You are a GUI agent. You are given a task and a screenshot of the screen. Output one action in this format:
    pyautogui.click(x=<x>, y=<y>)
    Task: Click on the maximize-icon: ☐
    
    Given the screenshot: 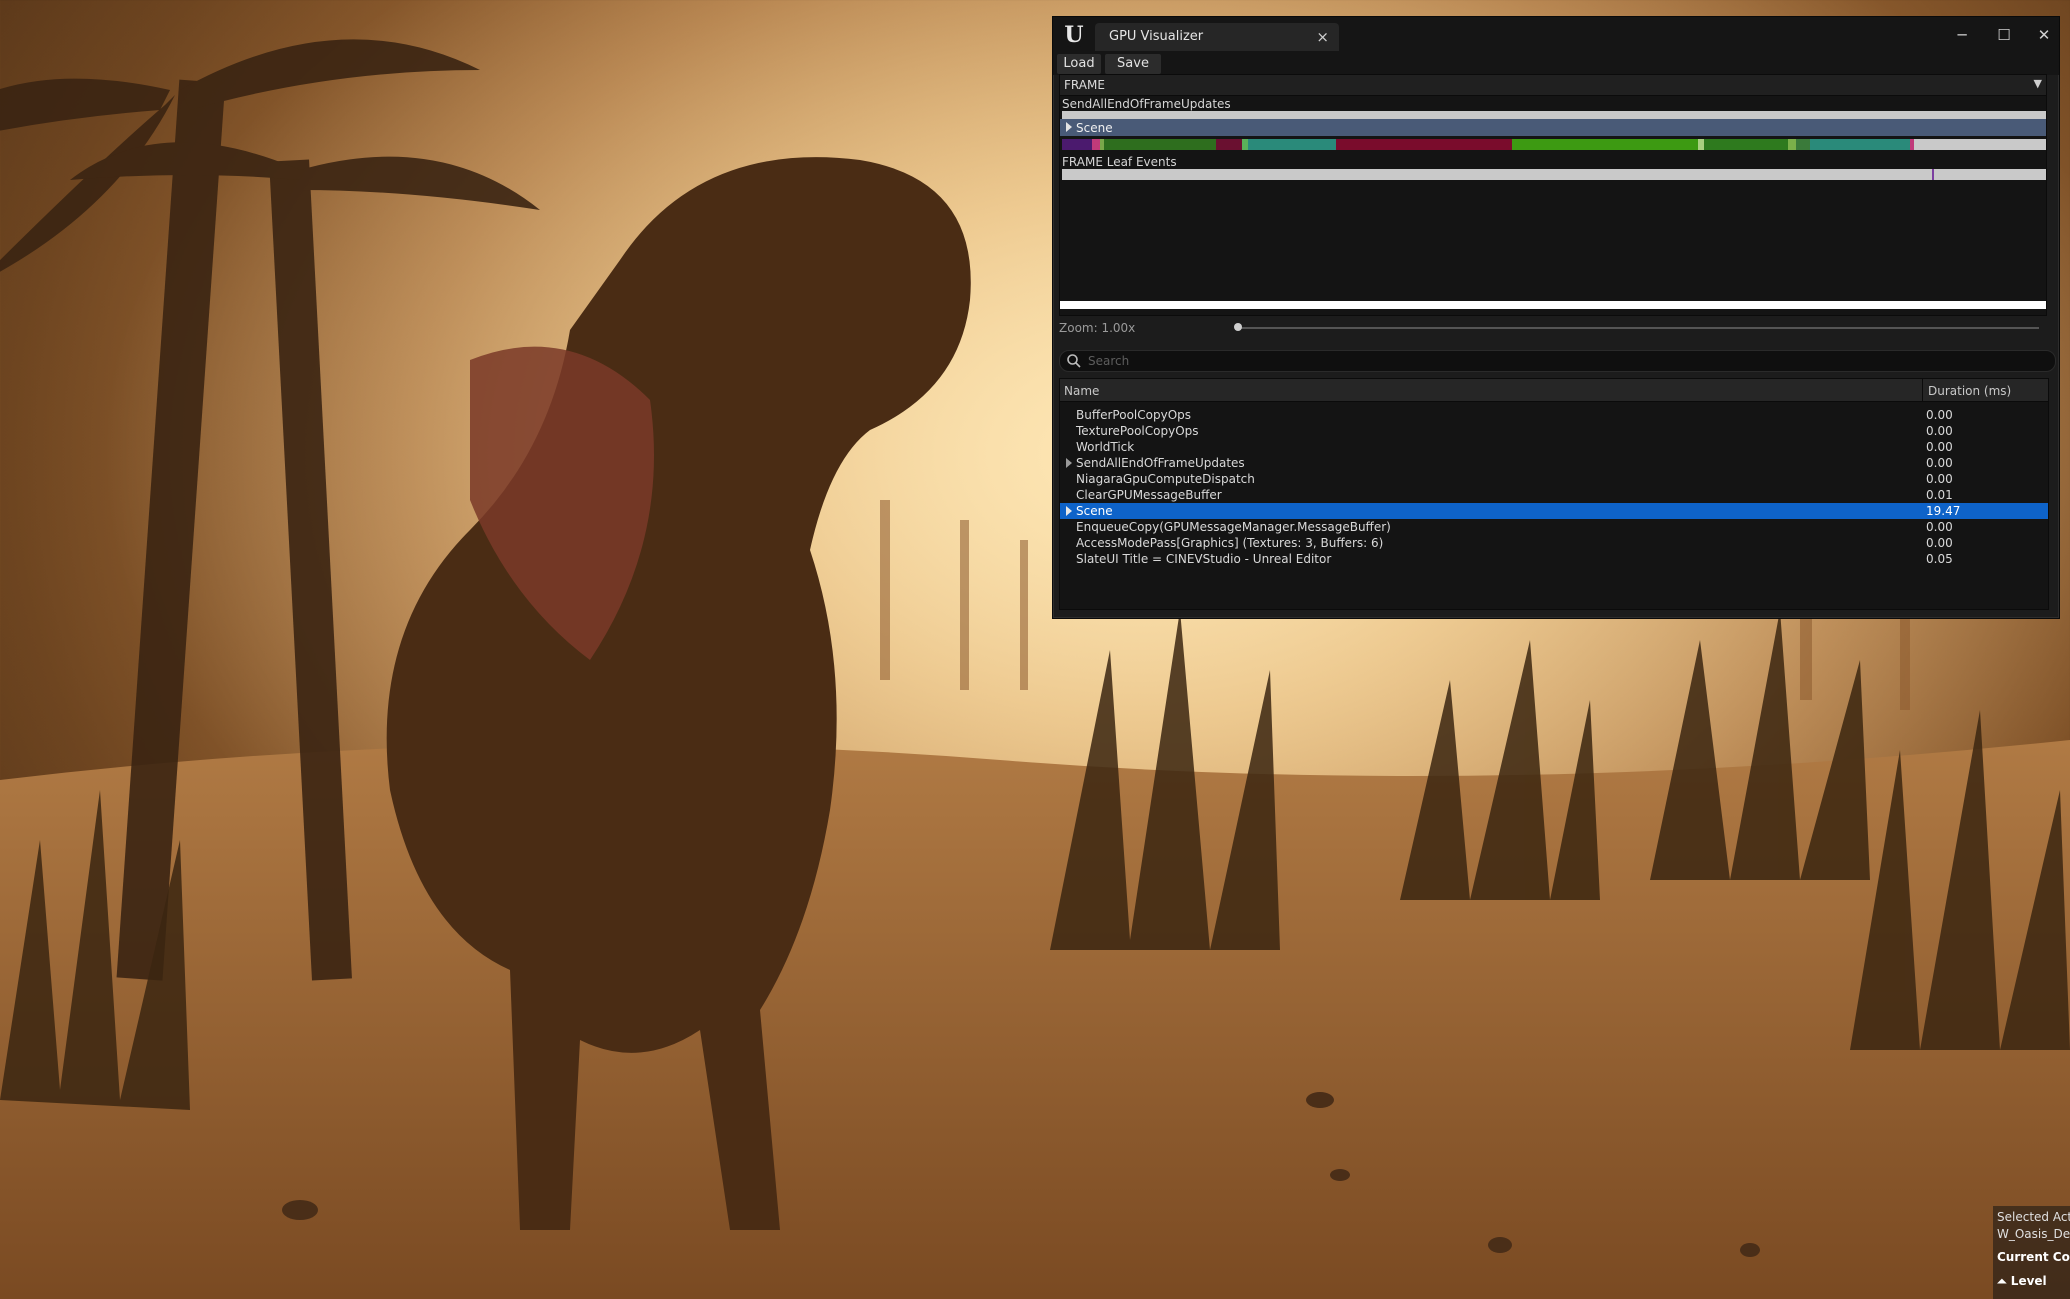 What is the action you would take?
    pyautogui.click(x=2004, y=35)
    